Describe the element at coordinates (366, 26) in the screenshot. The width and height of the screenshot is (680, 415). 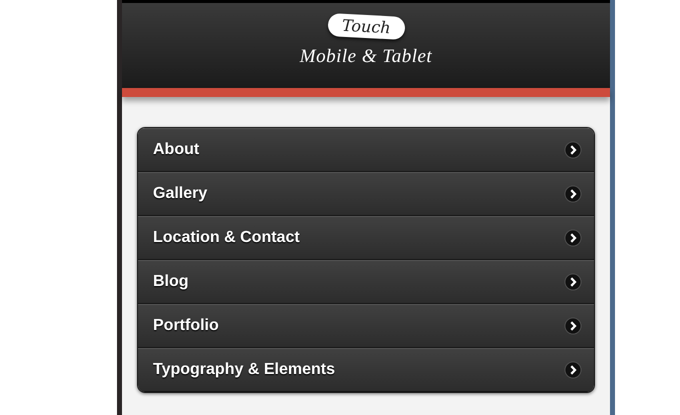
I see `logo: Touch` at that location.